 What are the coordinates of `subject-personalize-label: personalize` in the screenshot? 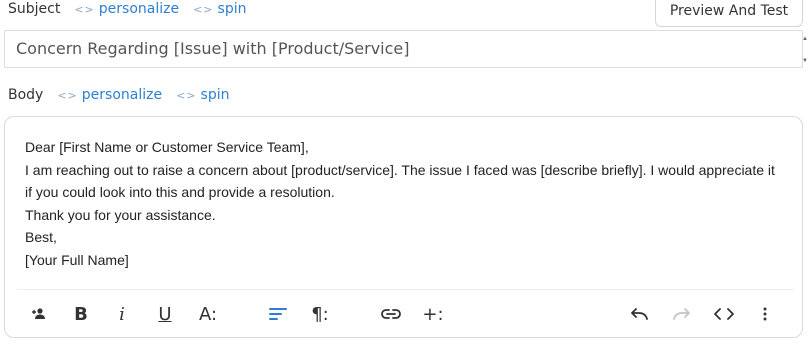 It's located at (139, 9).